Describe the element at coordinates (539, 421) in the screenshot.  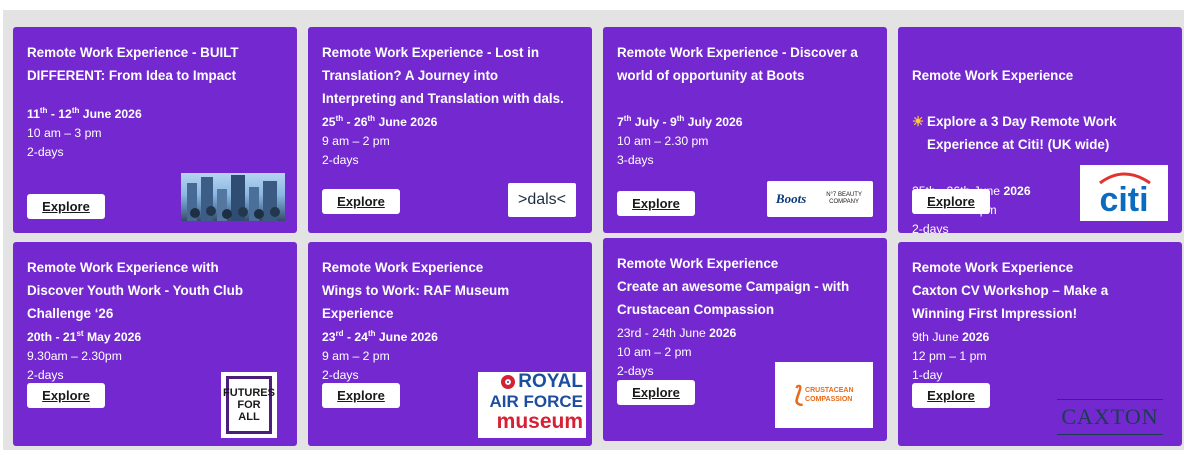
I see `raf-logo-line3: museum` at that location.